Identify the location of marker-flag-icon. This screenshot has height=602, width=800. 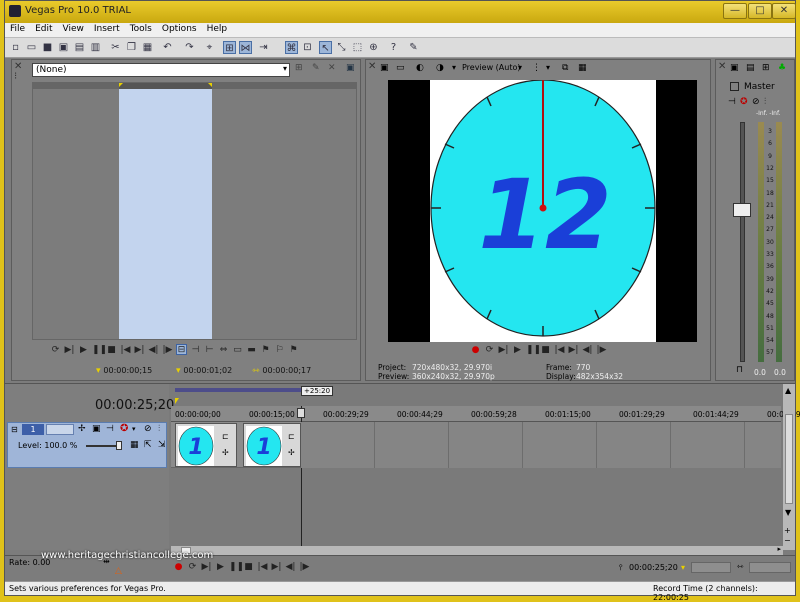
(177, 401).